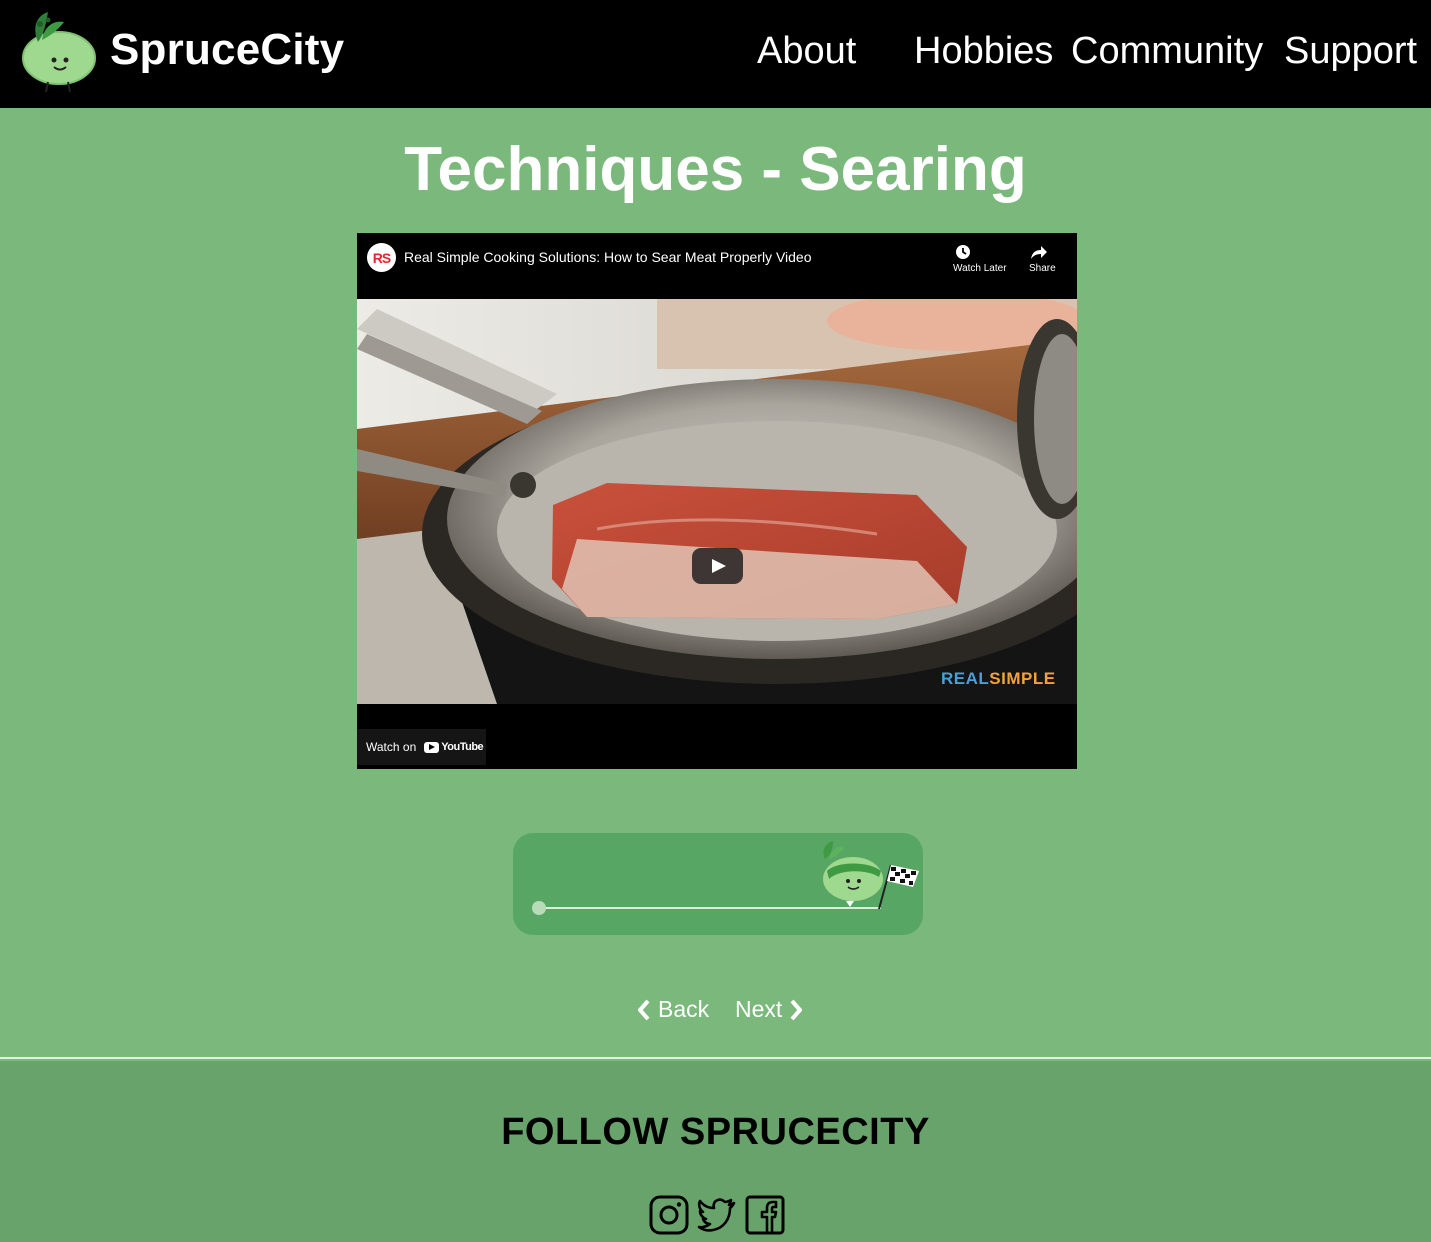 The width and height of the screenshot is (1431, 1242). I want to click on watch-later-button: Watch Later, so click(980, 258).